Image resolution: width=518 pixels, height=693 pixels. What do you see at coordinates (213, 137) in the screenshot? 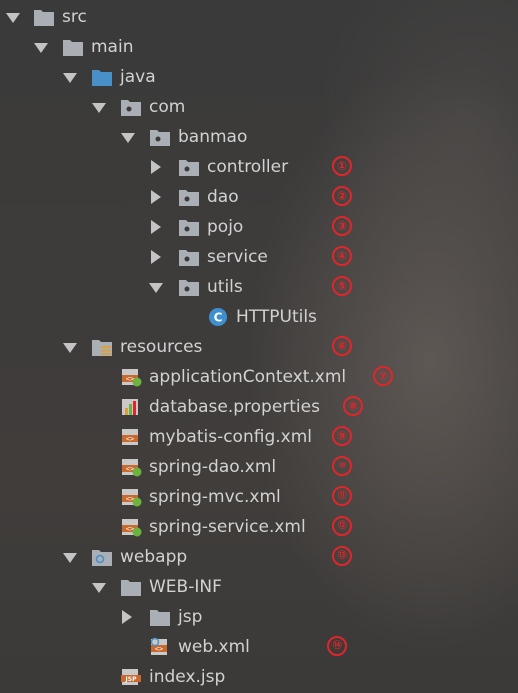
I see `tree-node-label: banmao` at bounding box center [213, 137].